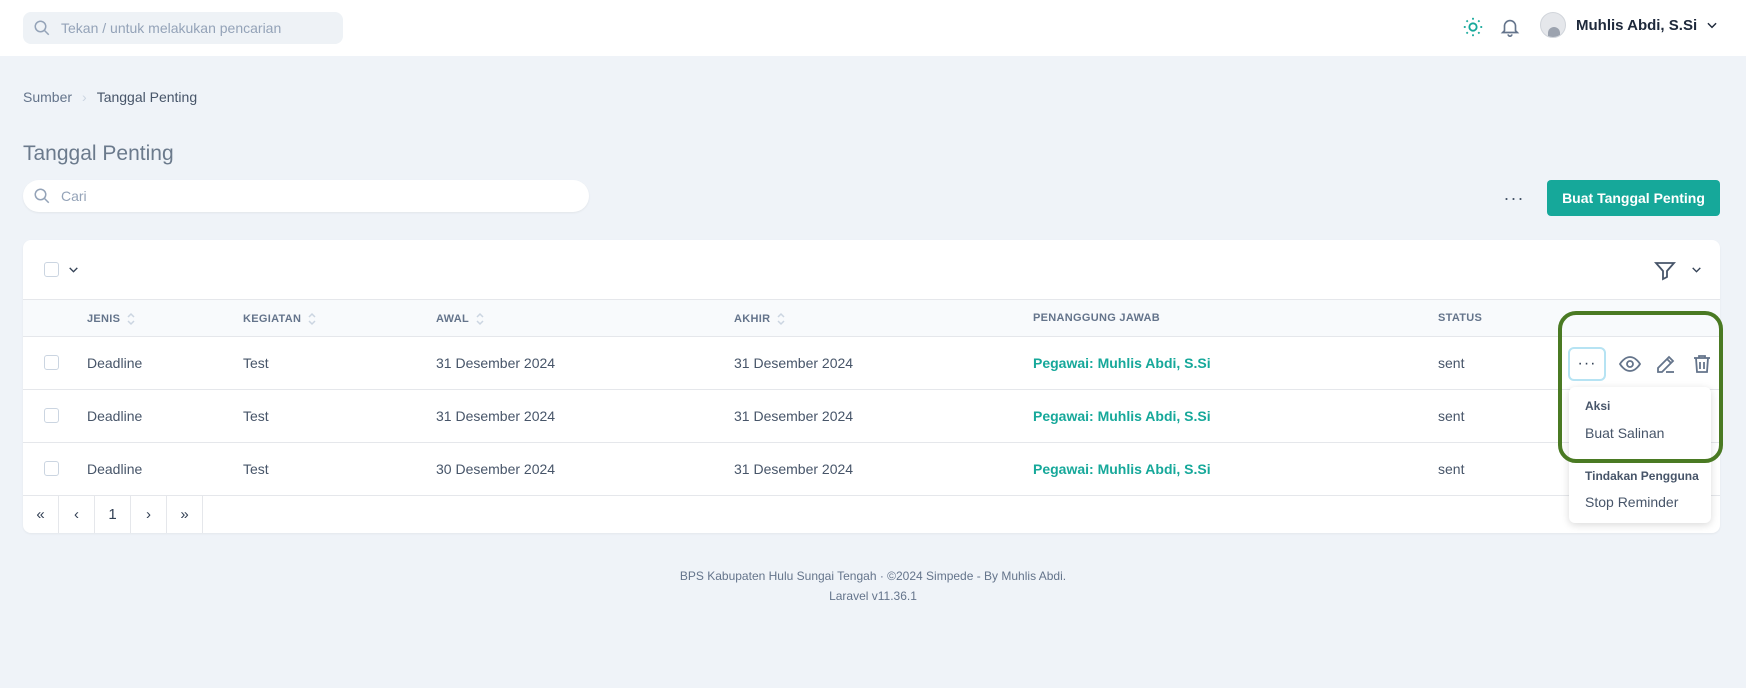  What do you see at coordinates (760, 319) in the screenshot?
I see `column-header-akhir: AKHIR` at bounding box center [760, 319].